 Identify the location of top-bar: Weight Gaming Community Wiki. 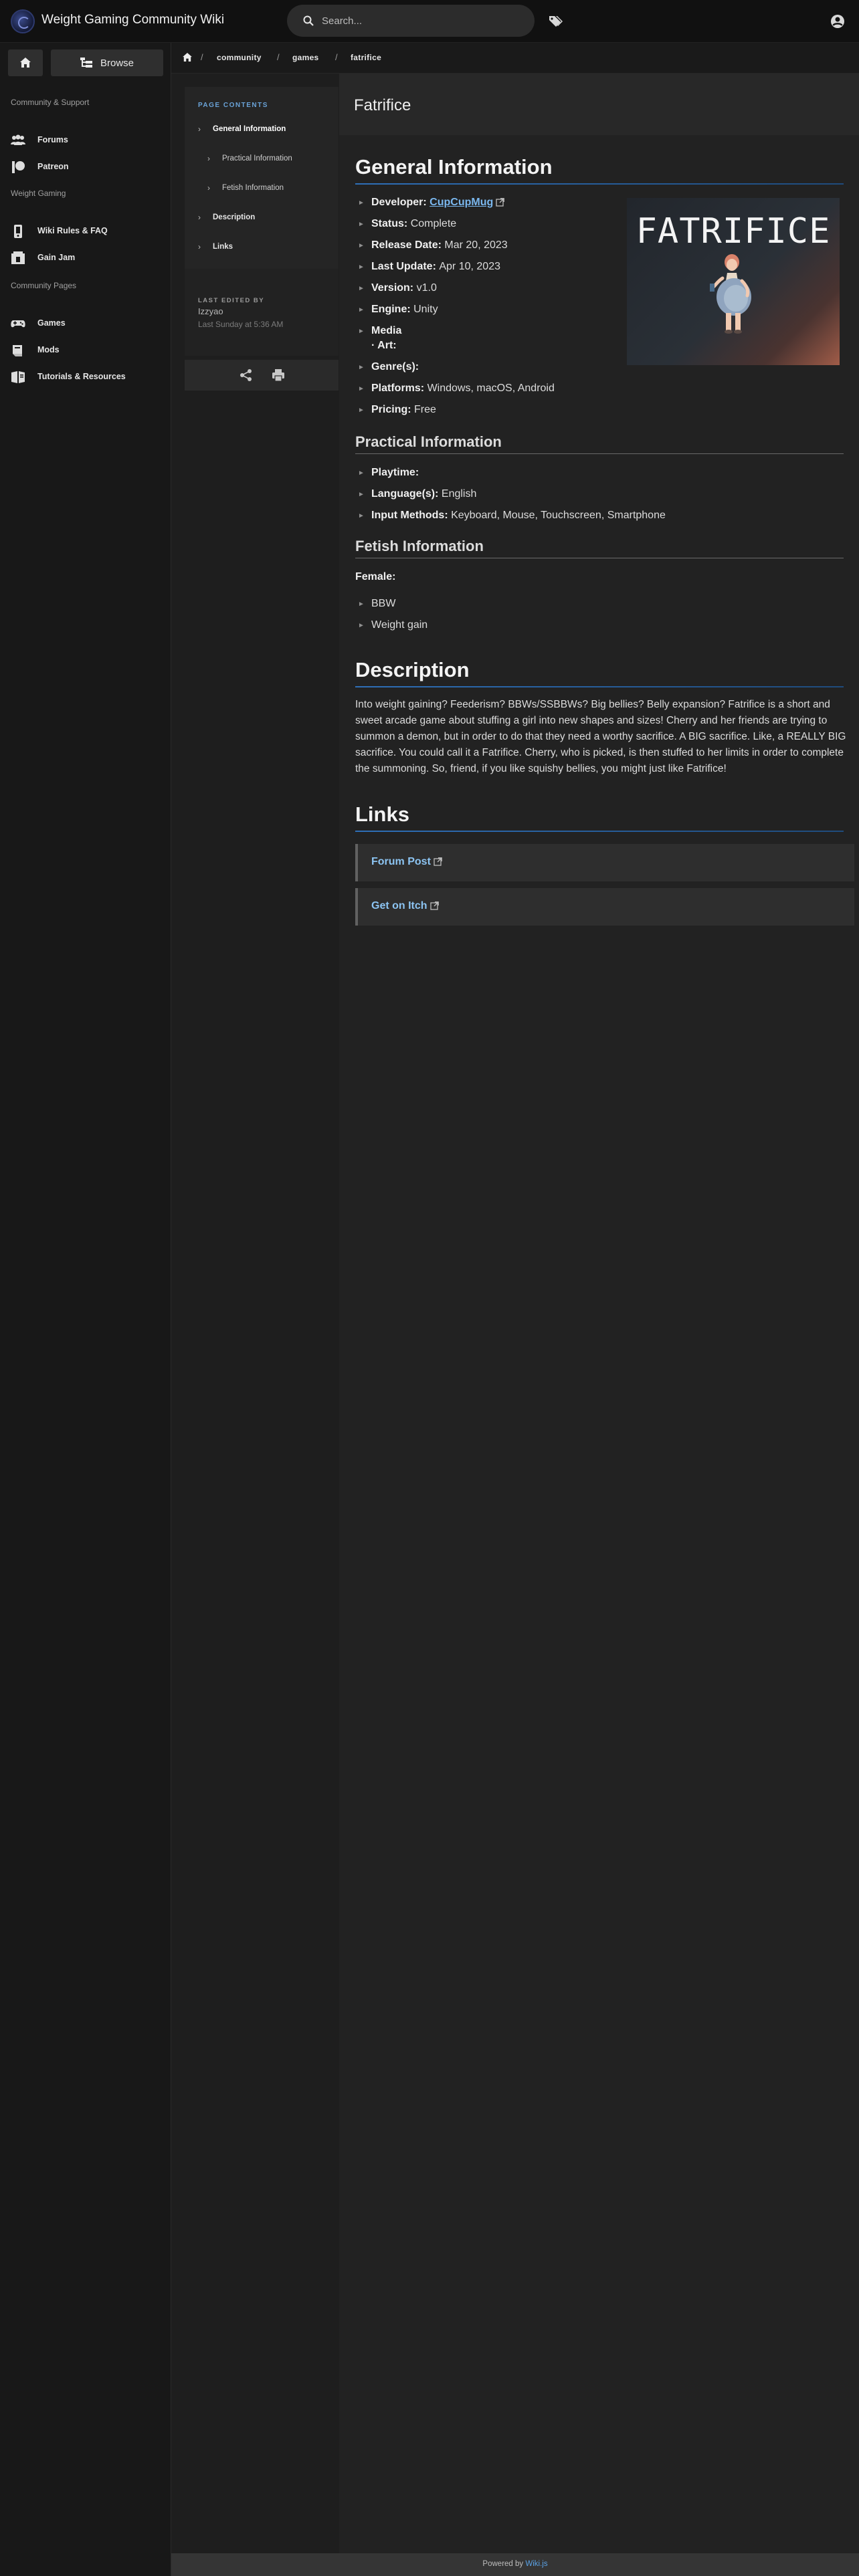
(429, 21).